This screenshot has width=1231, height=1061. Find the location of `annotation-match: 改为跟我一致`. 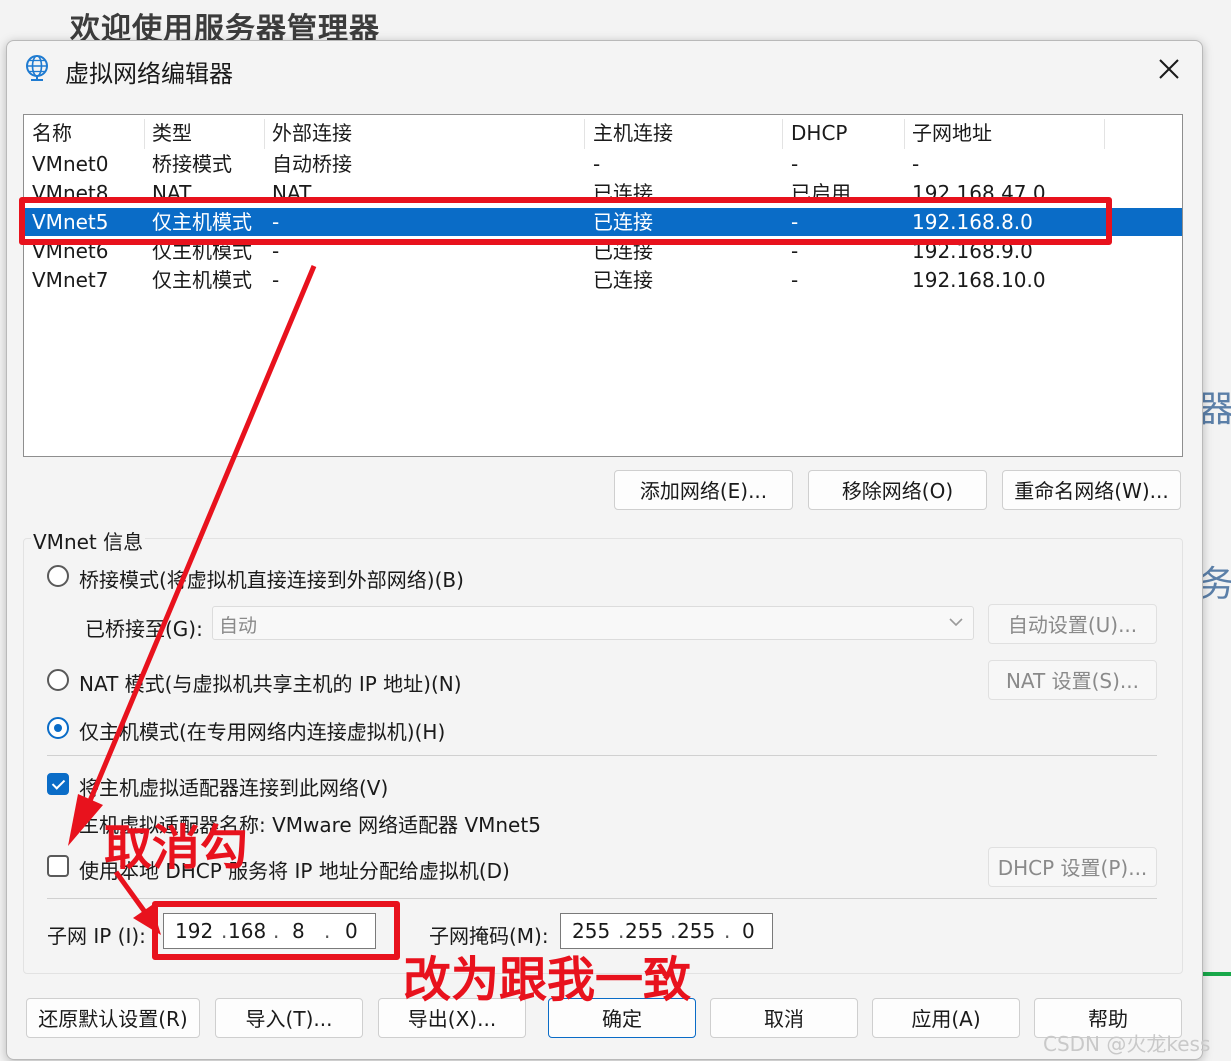

annotation-match: 改为跟我一致 is located at coordinates (547, 980).